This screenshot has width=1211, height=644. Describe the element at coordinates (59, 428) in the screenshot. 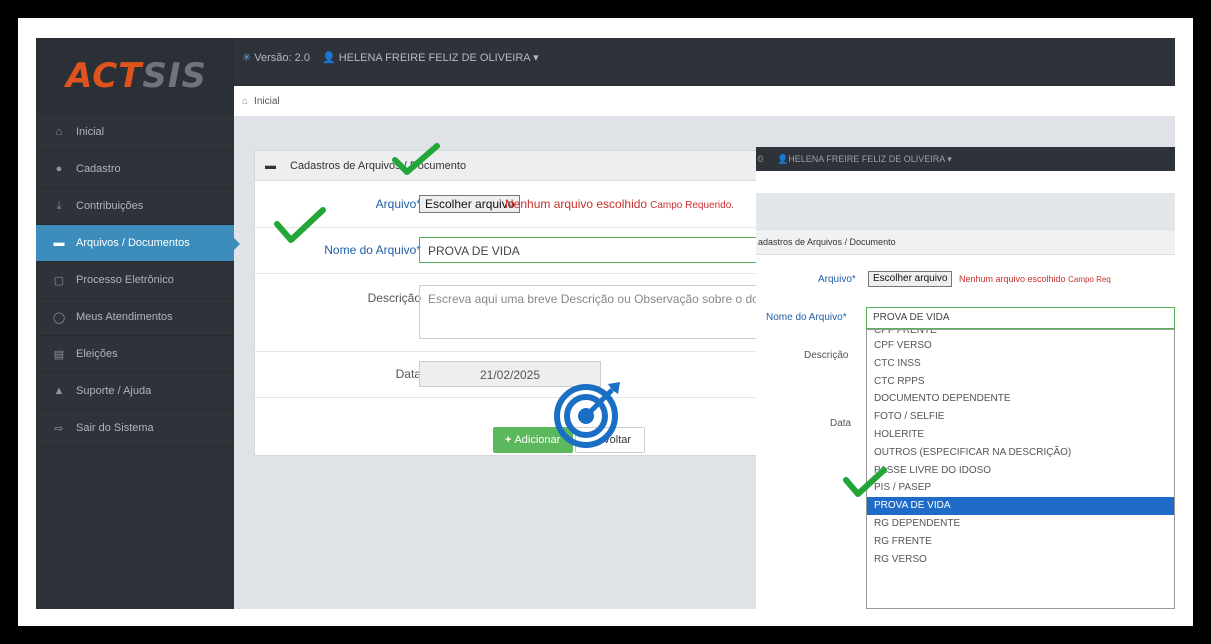

I see `logout-icon: ⇨` at that location.